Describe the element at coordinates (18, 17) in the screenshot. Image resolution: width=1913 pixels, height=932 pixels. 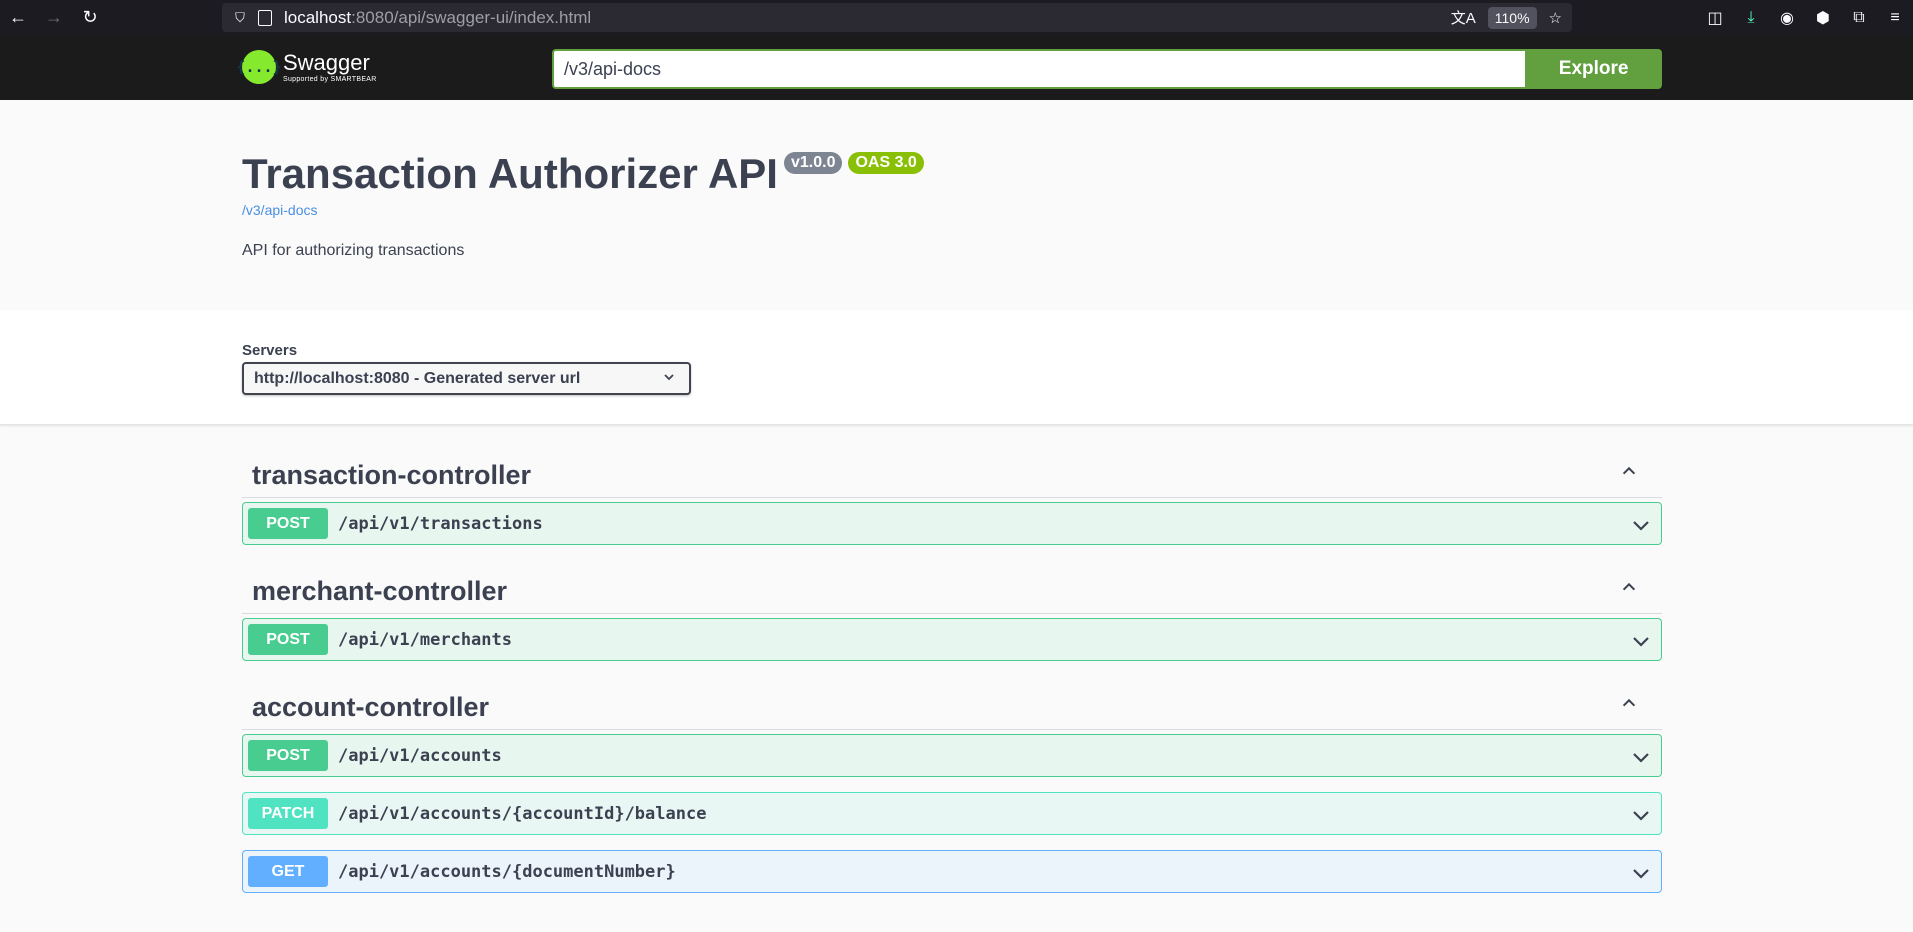
I see `back-icon: ←` at that location.